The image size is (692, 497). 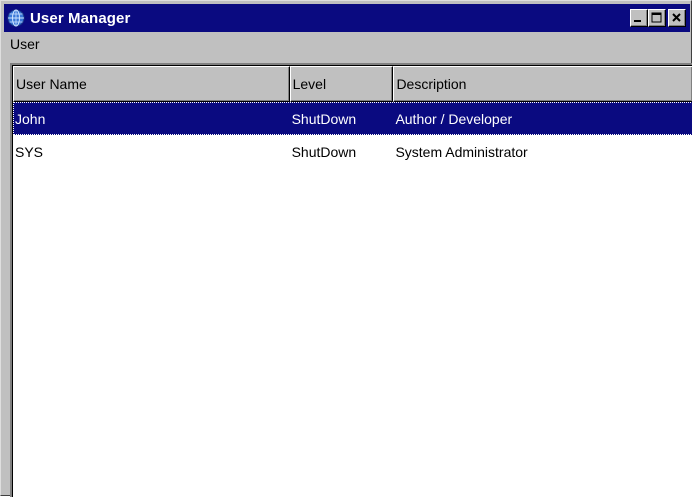 I want to click on close-button, so click(x=677, y=18).